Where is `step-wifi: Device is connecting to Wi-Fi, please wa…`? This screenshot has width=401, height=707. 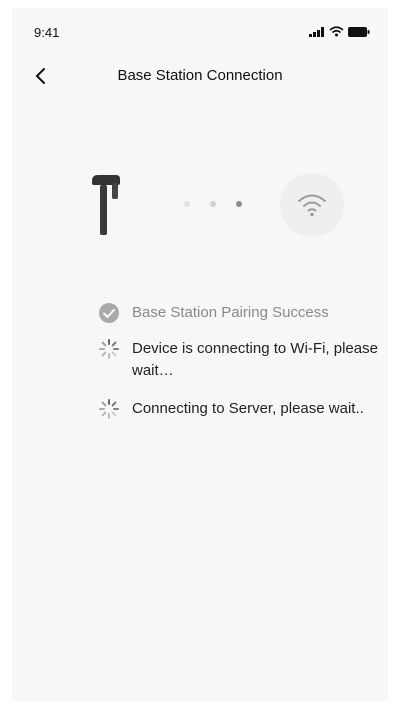
step-wifi: Device is connecting to Wi-Fi, please wa… is located at coordinates (238, 360).